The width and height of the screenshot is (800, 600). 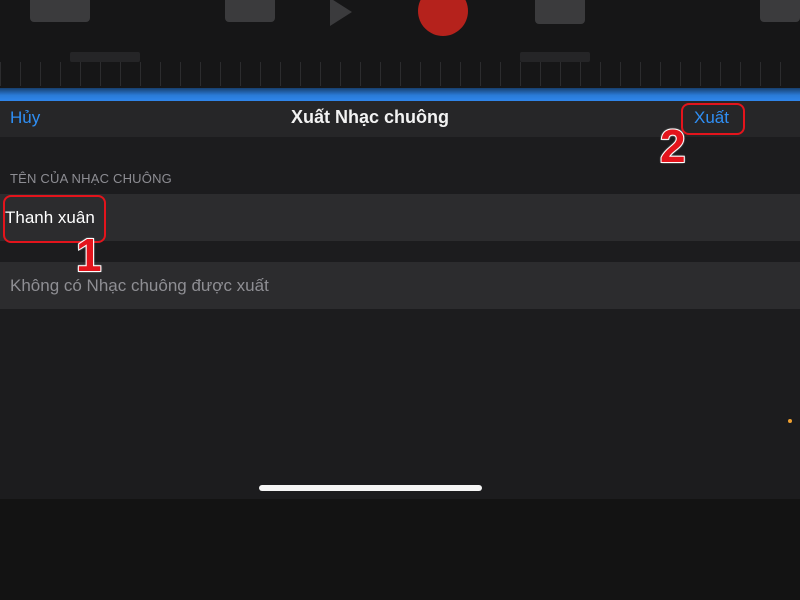 I want to click on privacy-indicator-dot, so click(x=790, y=421).